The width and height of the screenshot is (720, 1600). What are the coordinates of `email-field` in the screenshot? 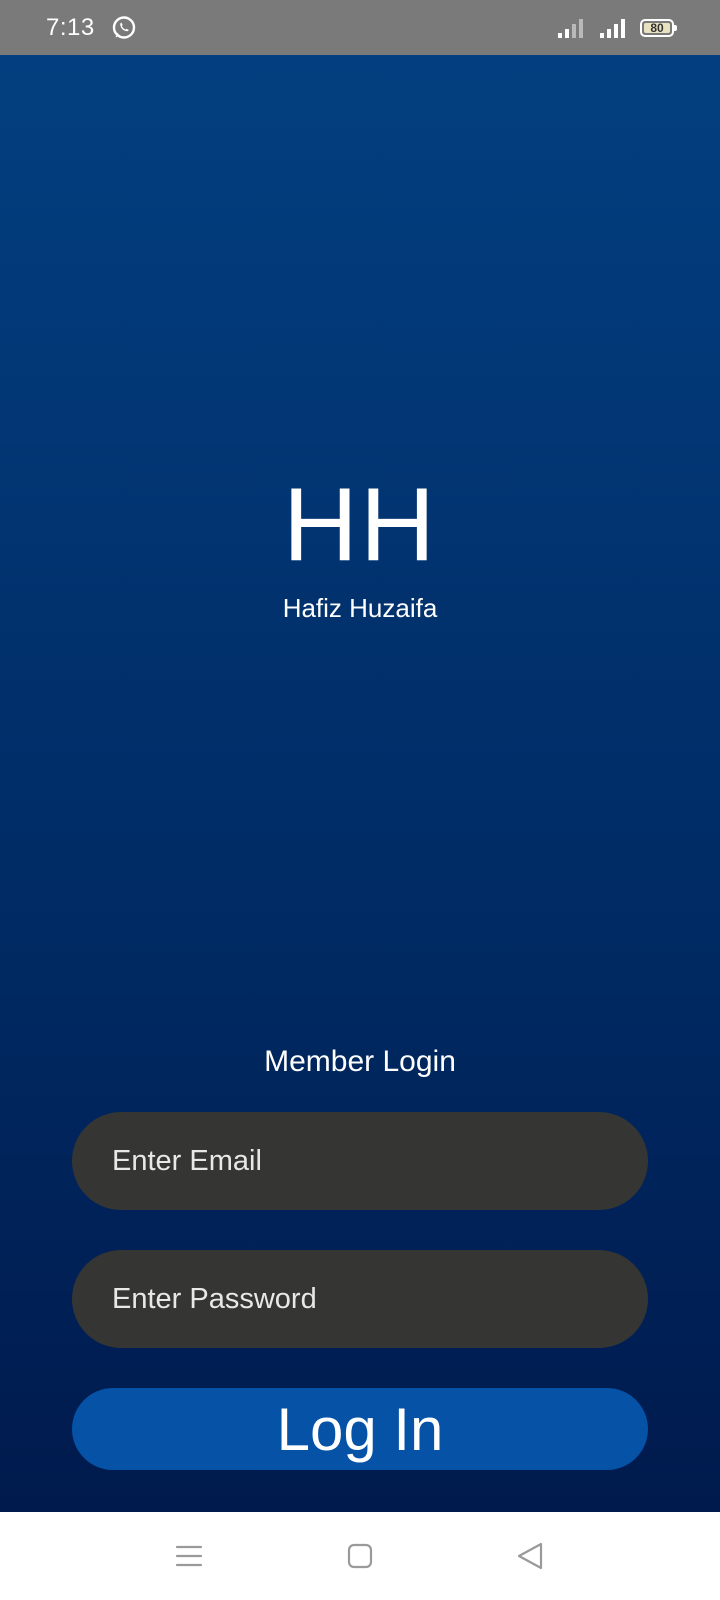 It's located at (360, 1161).